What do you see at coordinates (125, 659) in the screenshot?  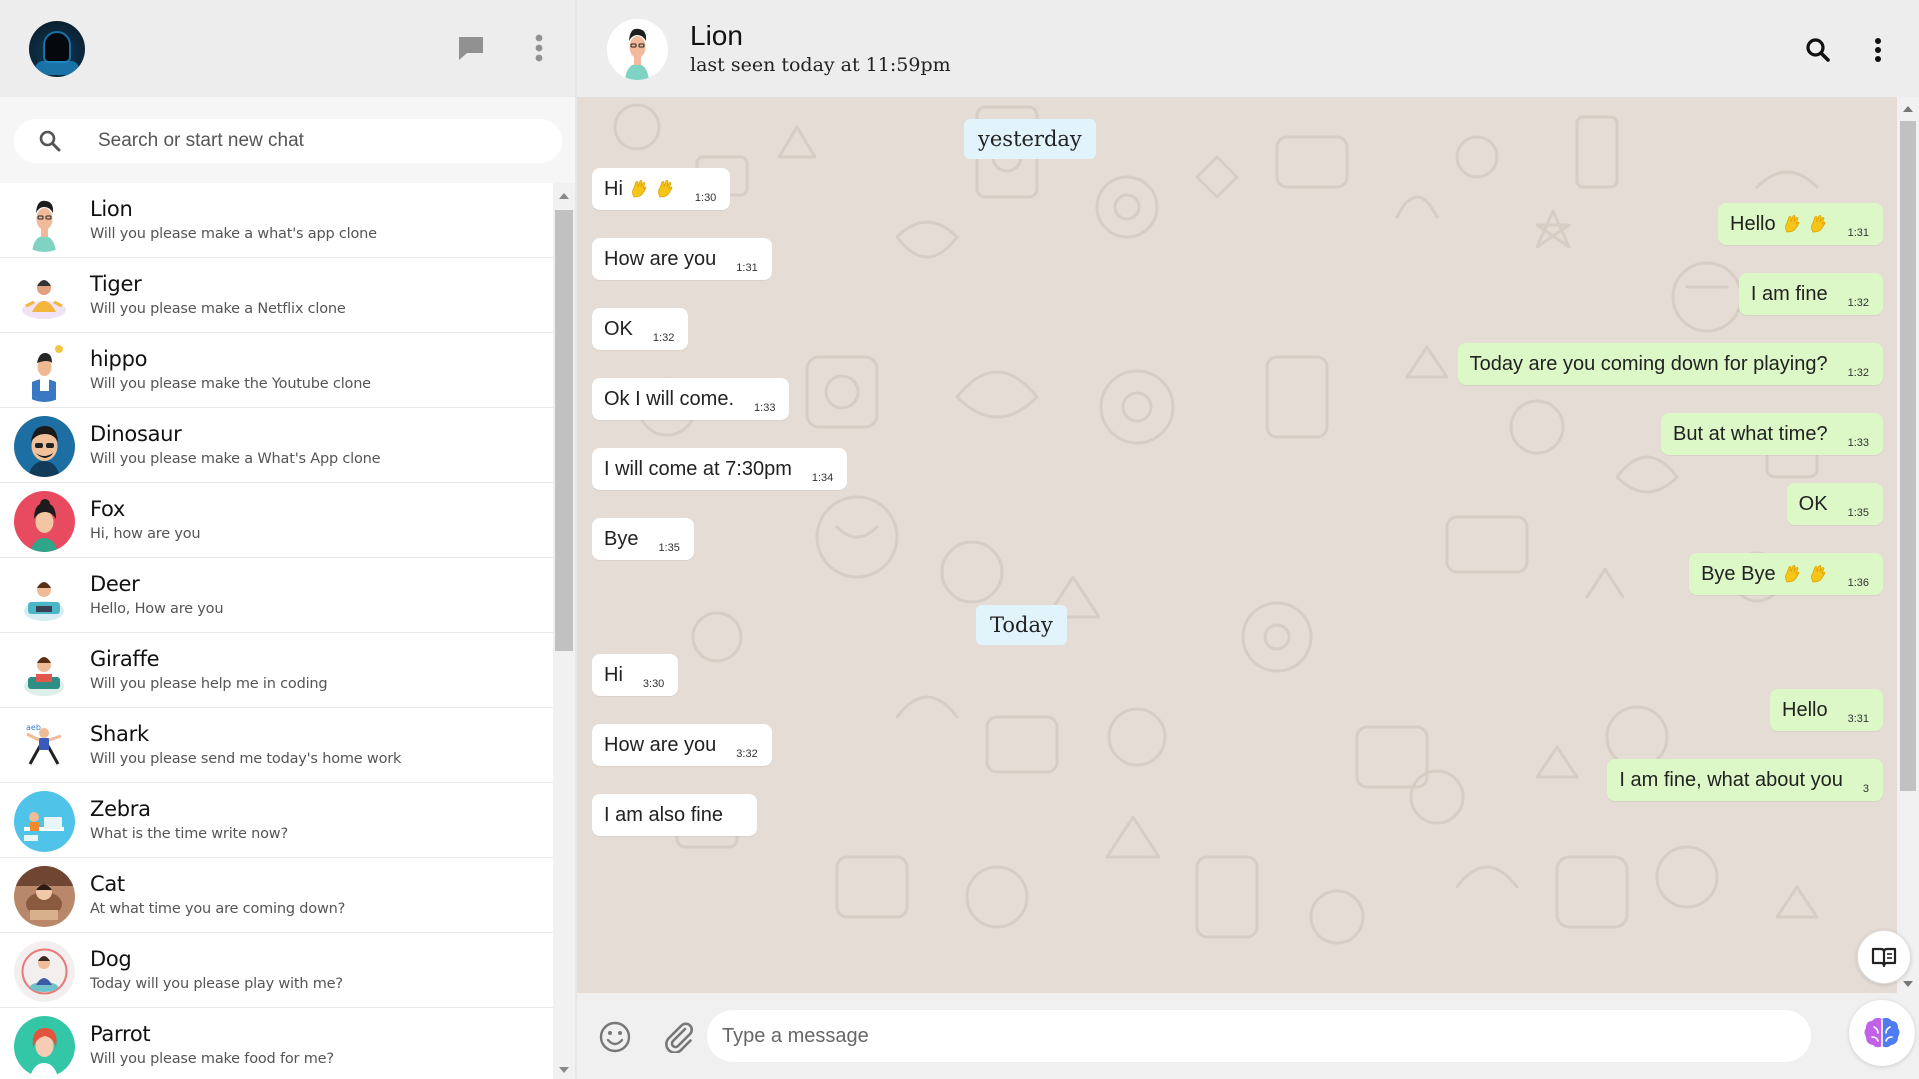 I see `chat-name: Giraffe` at bounding box center [125, 659].